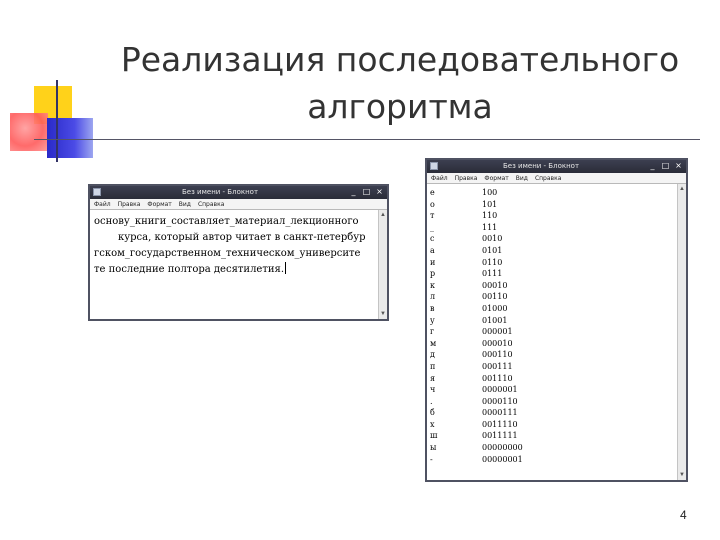 This screenshot has height=540, width=720. Describe the element at coordinates (433, 297) in the screenshot. I see `code-letter: л` at that location.